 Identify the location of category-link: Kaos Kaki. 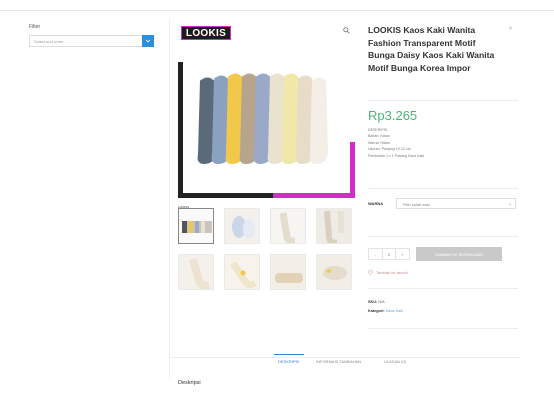
(394, 311).